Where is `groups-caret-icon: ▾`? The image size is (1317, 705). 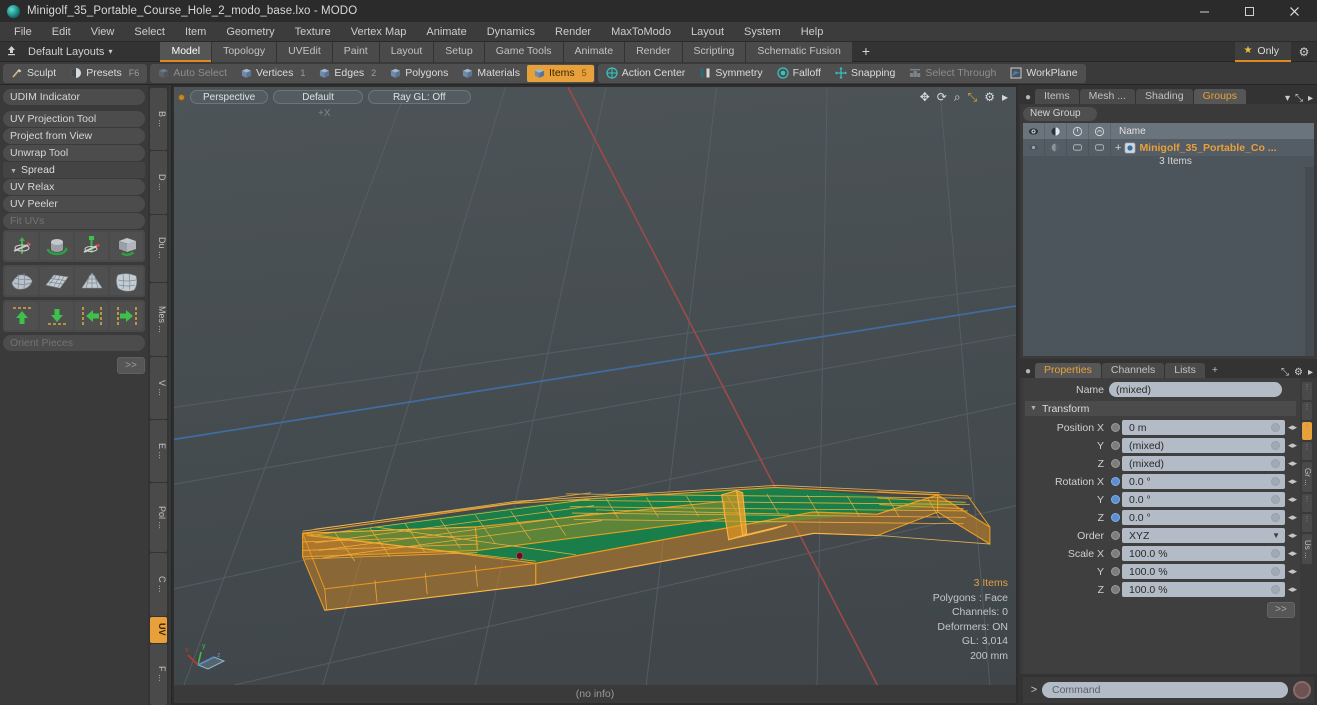 groups-caret-icon: ▾ is located at coordinates (1287, 98).